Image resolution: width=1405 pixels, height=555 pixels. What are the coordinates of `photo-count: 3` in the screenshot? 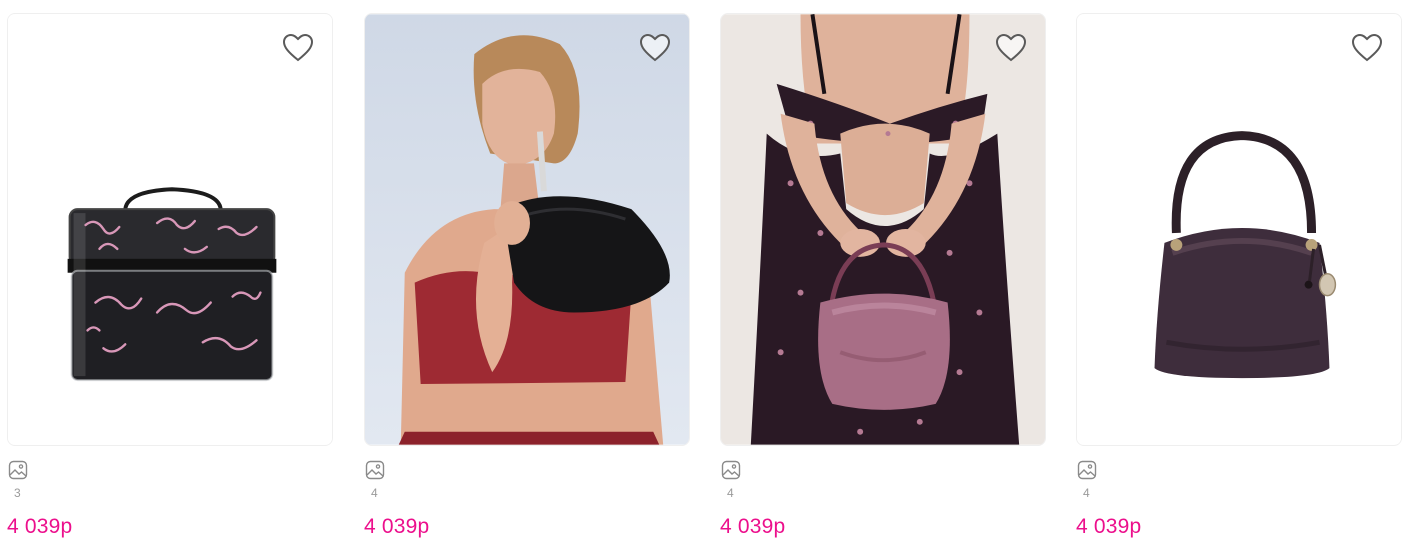 It's located at (17, 493).